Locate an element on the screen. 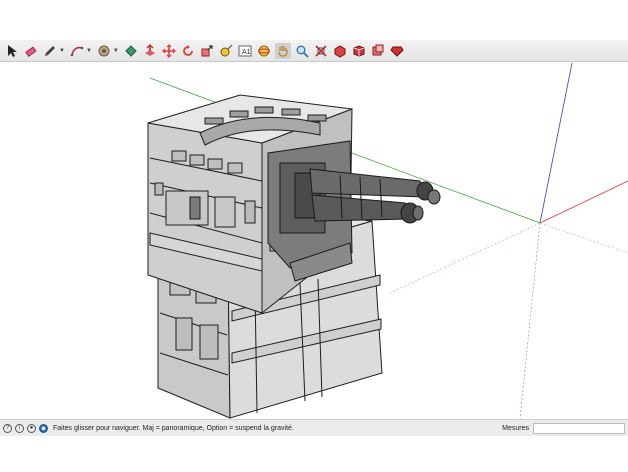  pan-tool-icon is located at coordinates (282, 50).